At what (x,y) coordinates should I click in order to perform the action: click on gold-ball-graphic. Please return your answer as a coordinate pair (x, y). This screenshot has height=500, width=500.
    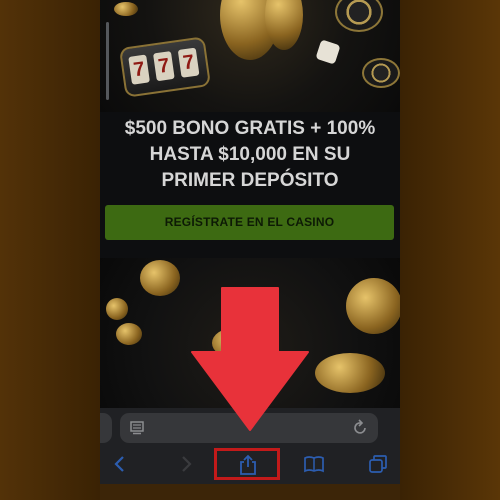
    Looking at the image, I should click on (160, 278).